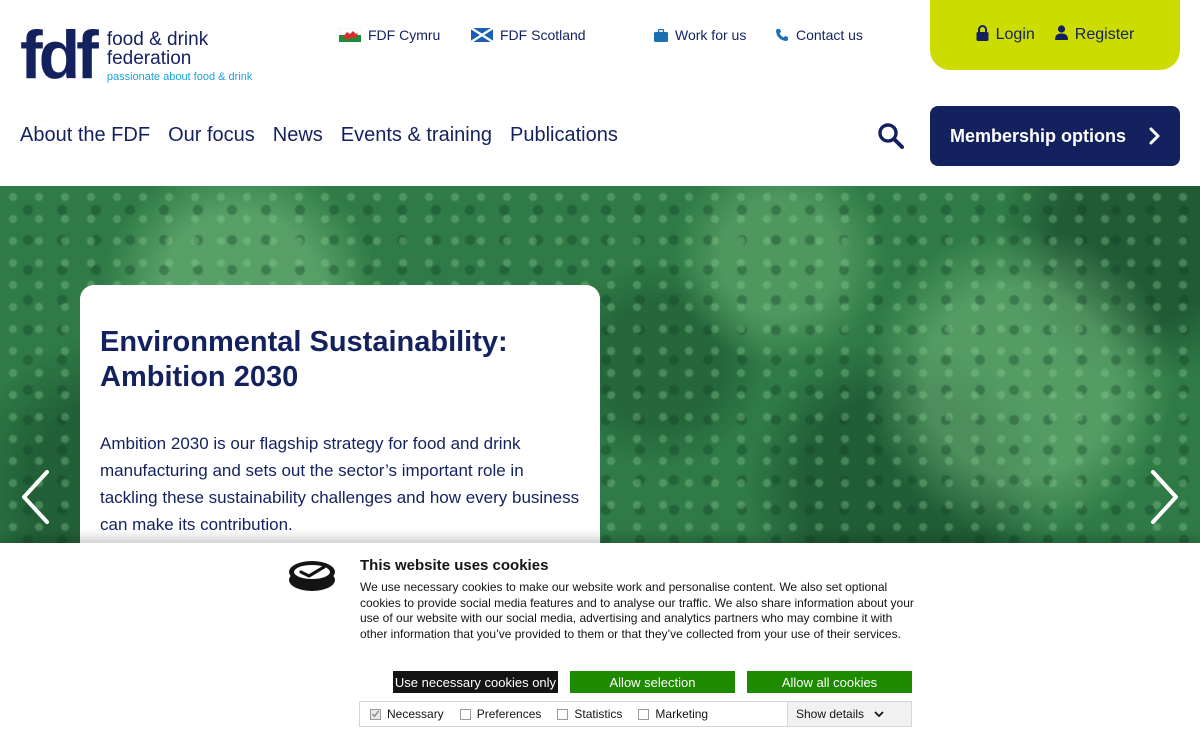  I want to click on fdf-scotland-label: FDF Scotland, so click(543, 35).